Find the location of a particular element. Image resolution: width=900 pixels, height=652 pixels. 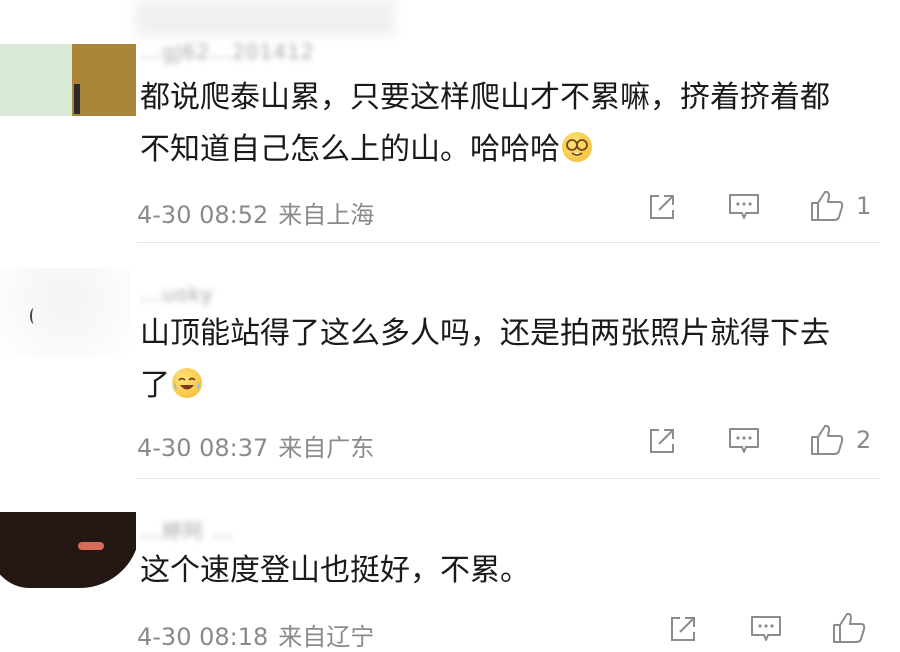

username: ...gJ62...201412 is located at coordinates (227, 52).